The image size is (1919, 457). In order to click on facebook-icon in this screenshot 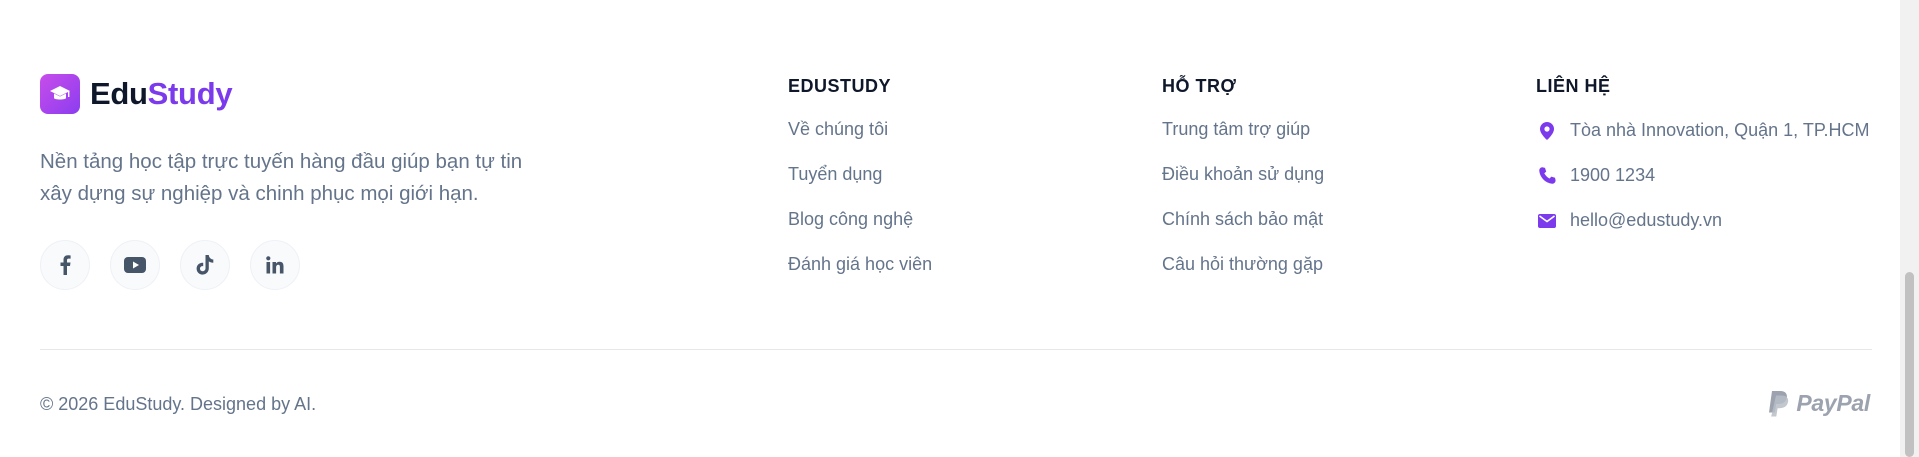, I will do `click(65, 265)`.